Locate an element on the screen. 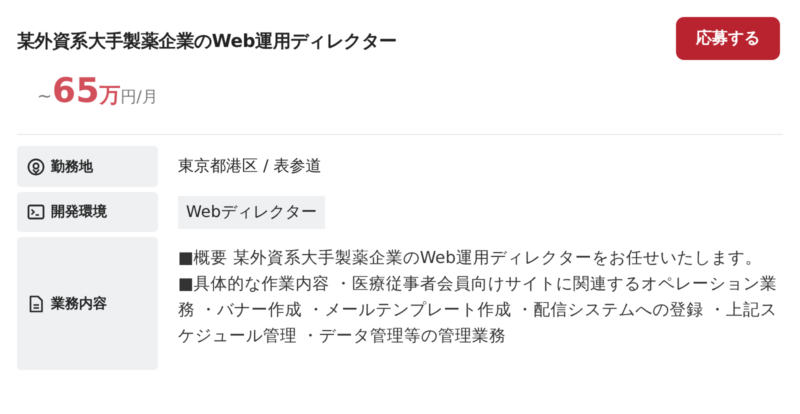  location-pin-icon is located at coordinates (36, 167).